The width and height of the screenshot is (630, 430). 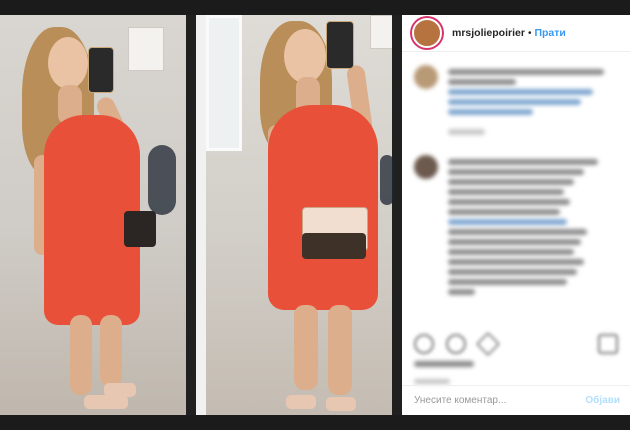 I want to click on post-date-blurred, so click(x=432, y=381).